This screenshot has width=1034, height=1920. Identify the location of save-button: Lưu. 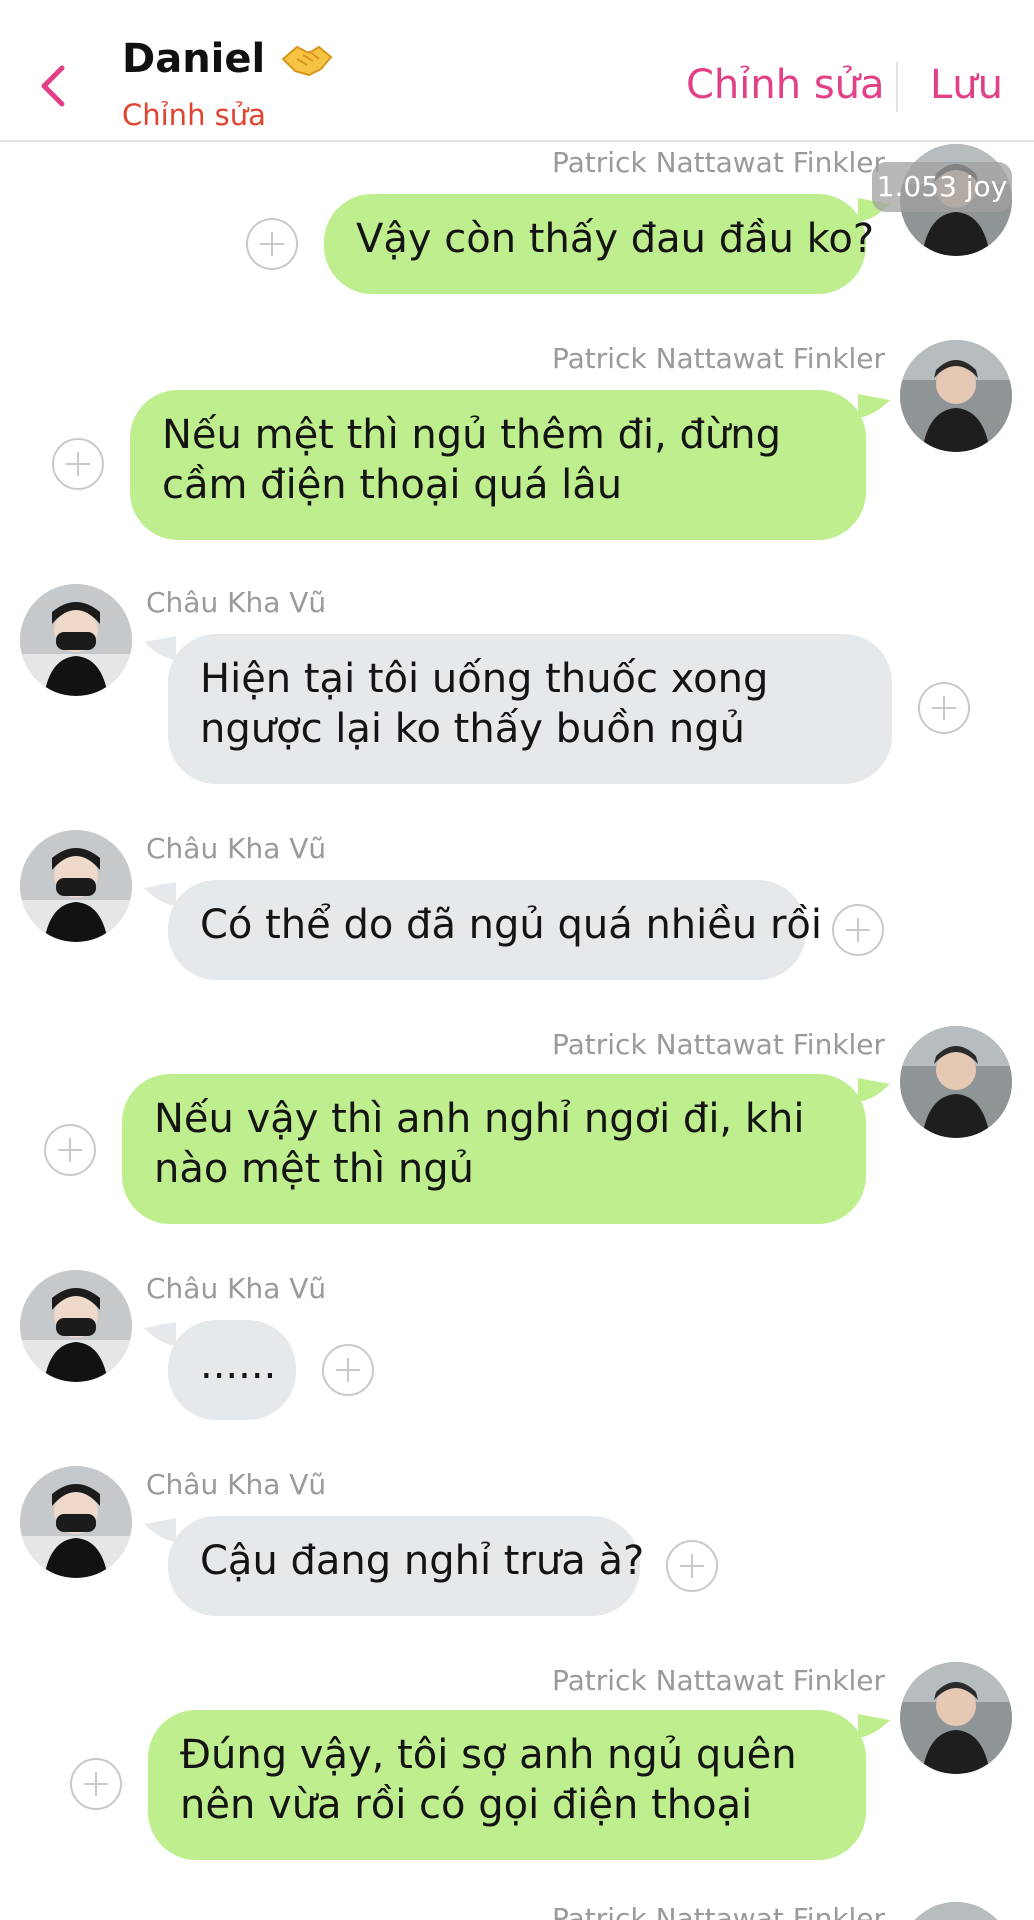
(966, 85).